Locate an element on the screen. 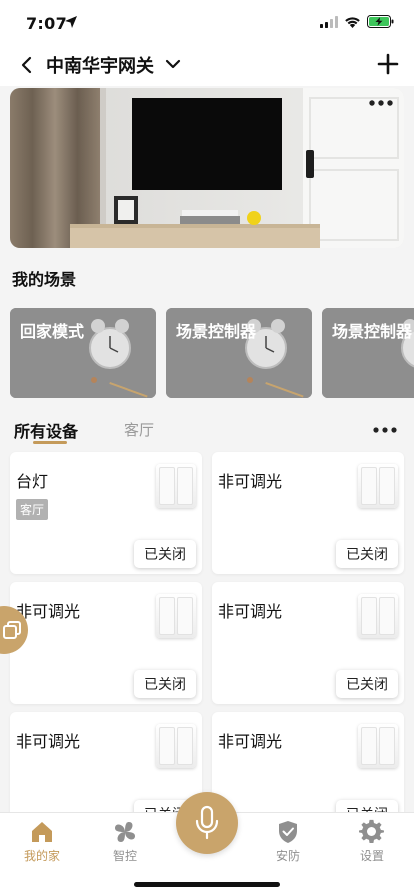  microphone-icon is located at coordinates (207, 822).